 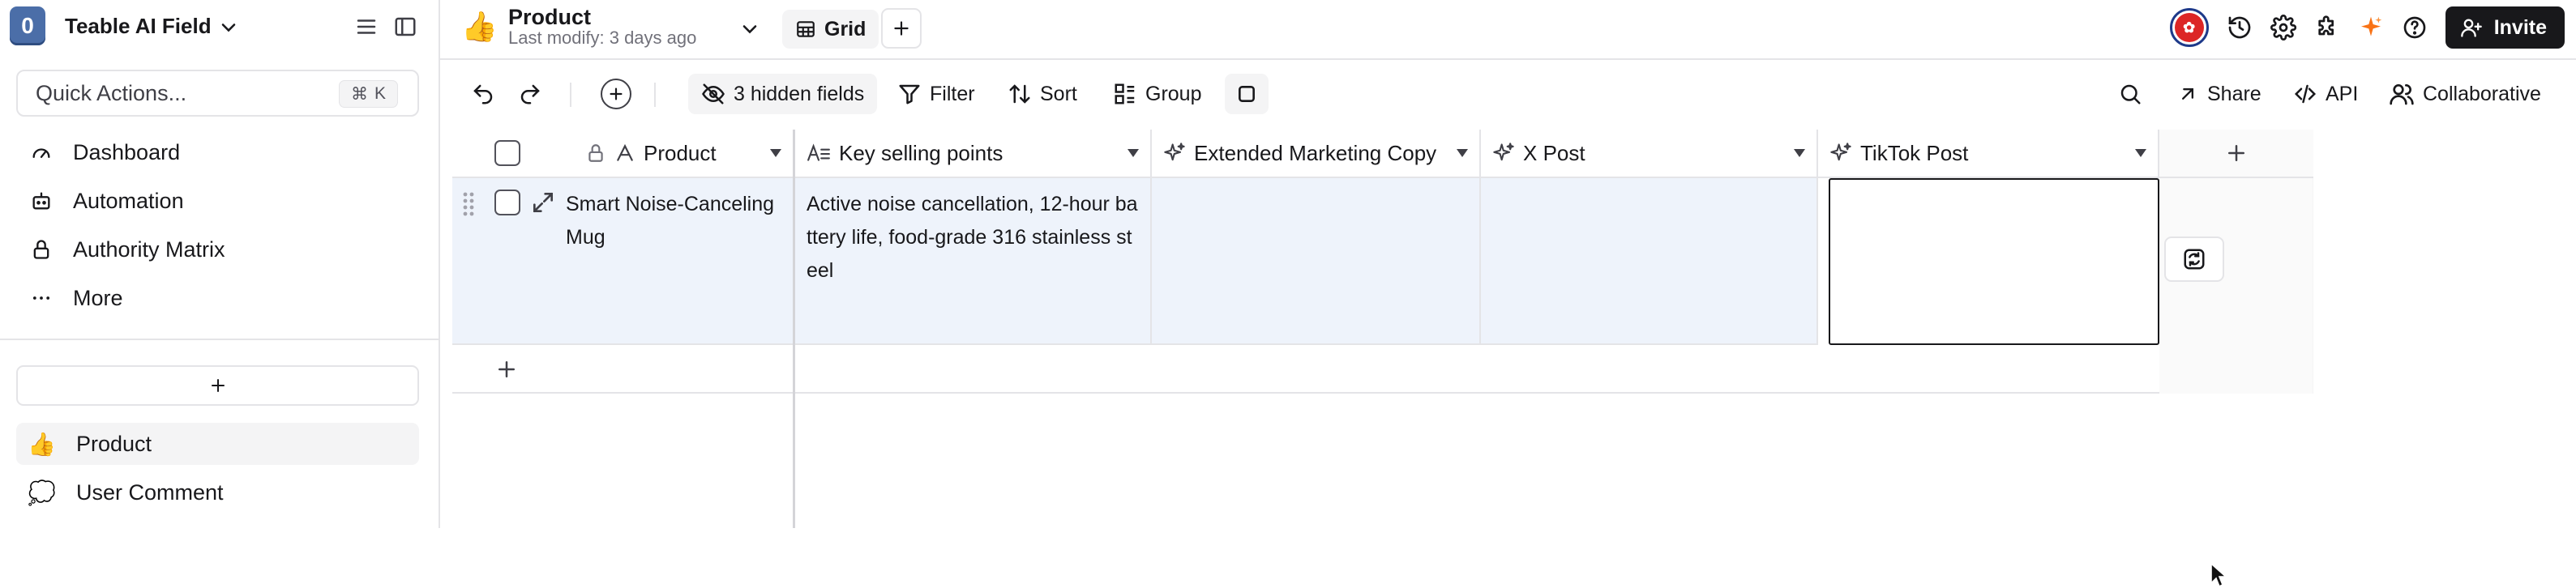 I want to click on tab-grid-view: Grid, so click(x=830, y=29).